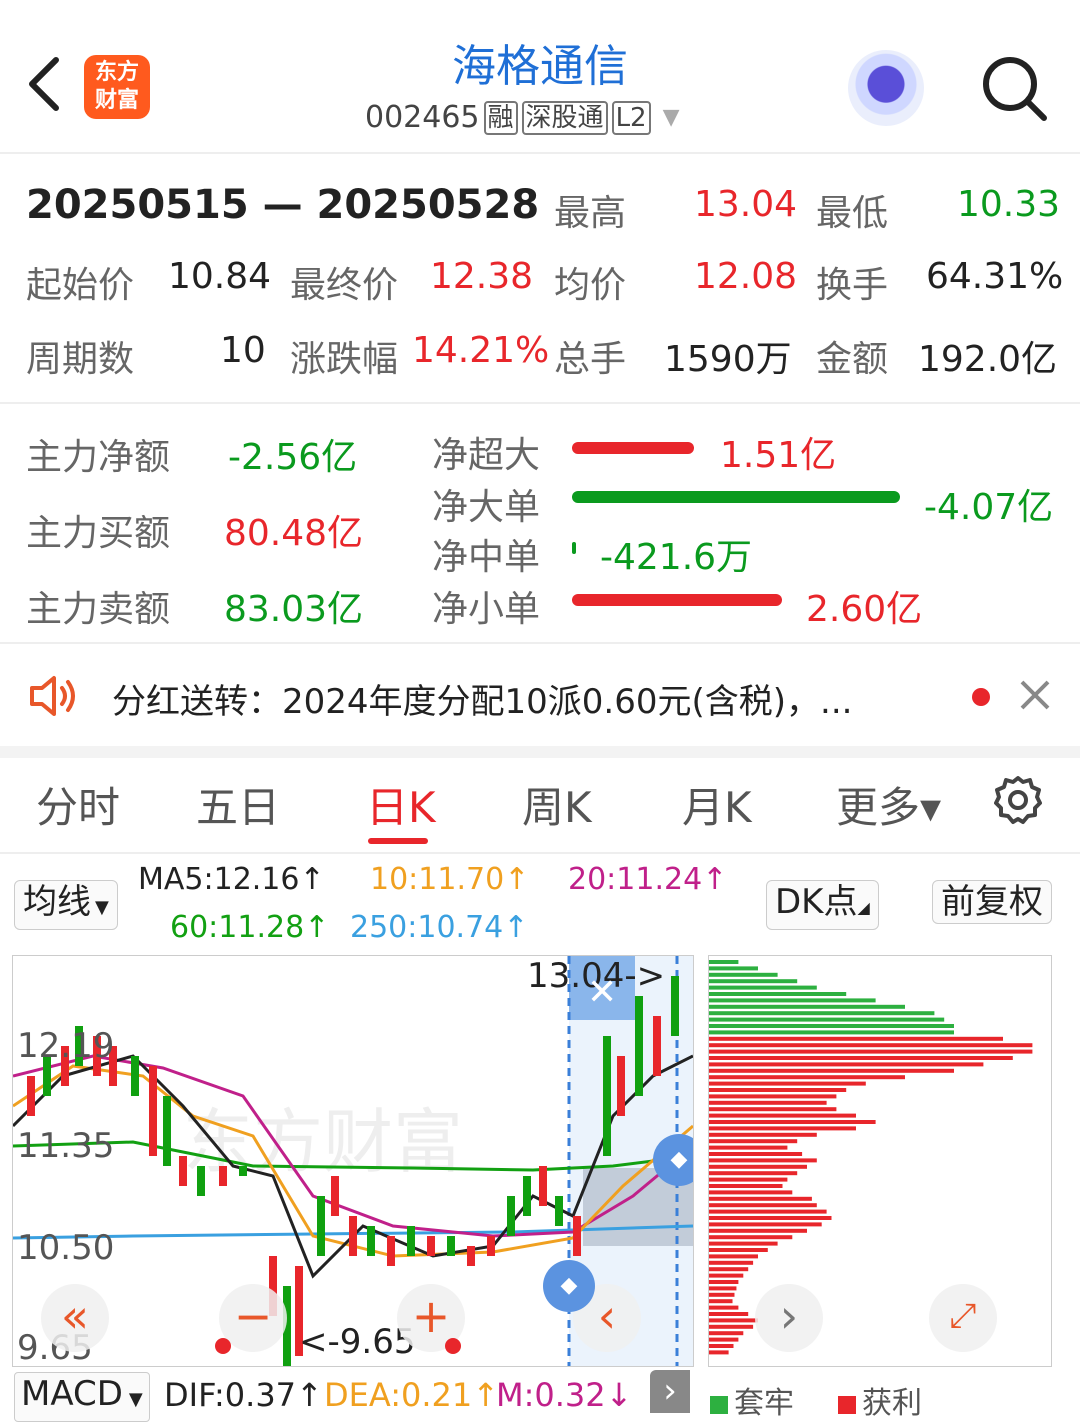  What do you see at coordinates (886, 88) in the screenshot?
I see `robot-assistant-icon` at bounding box center [886, 88].